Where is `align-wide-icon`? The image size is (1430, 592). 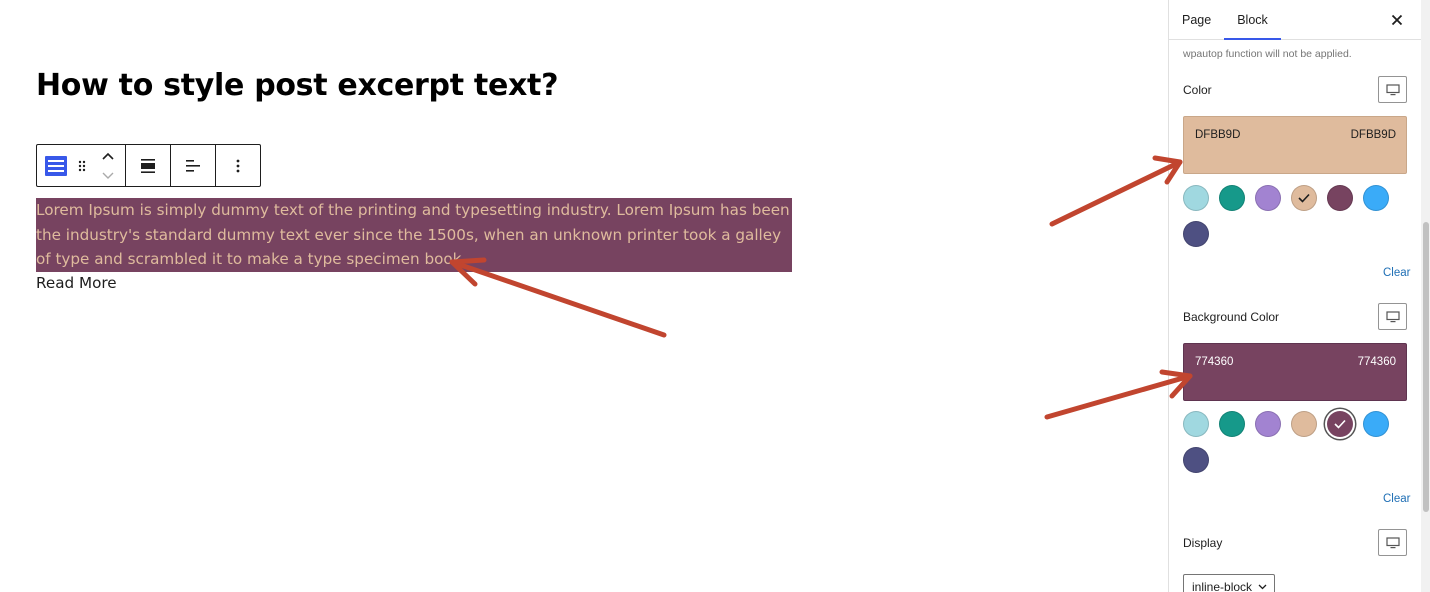 align-wide-icon is located at coordinates (148, 165).